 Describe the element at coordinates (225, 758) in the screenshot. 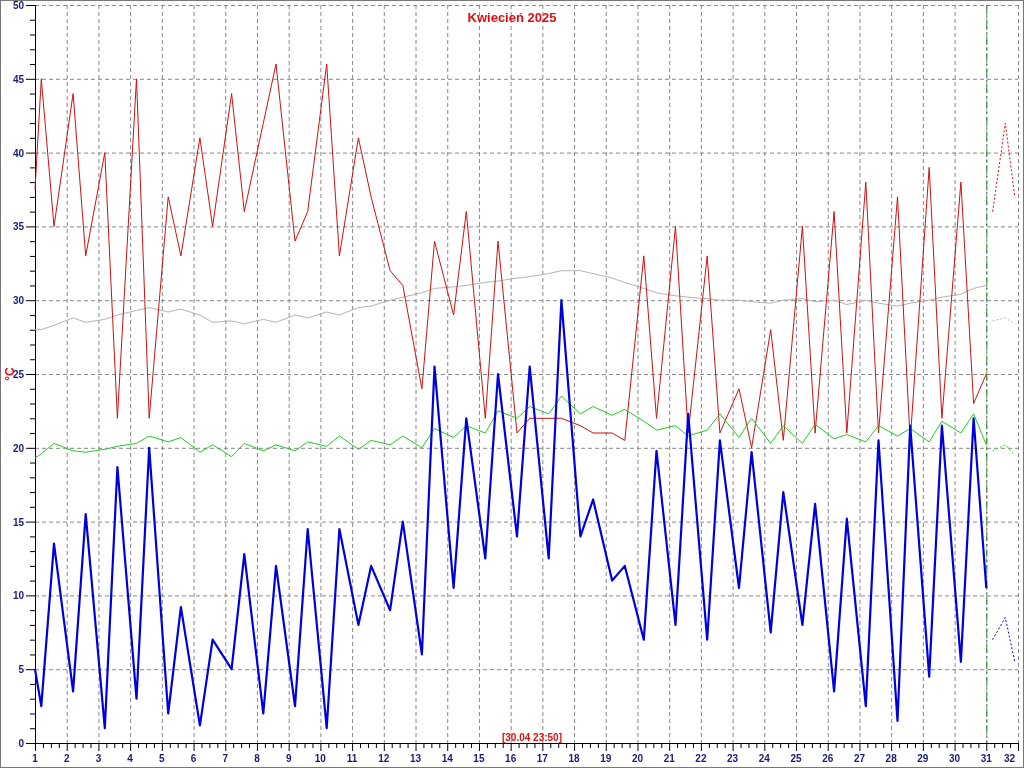

I see `tick-label: 7` at that location.